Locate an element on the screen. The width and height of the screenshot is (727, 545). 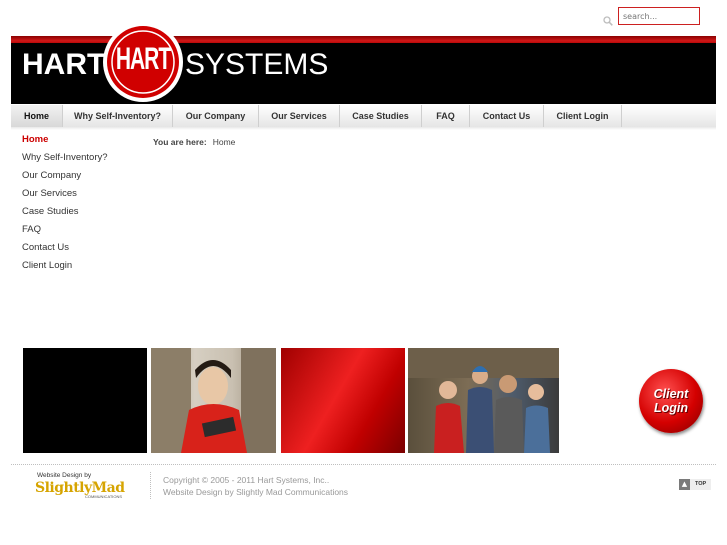
search-area is located at coordinates (651, 16).